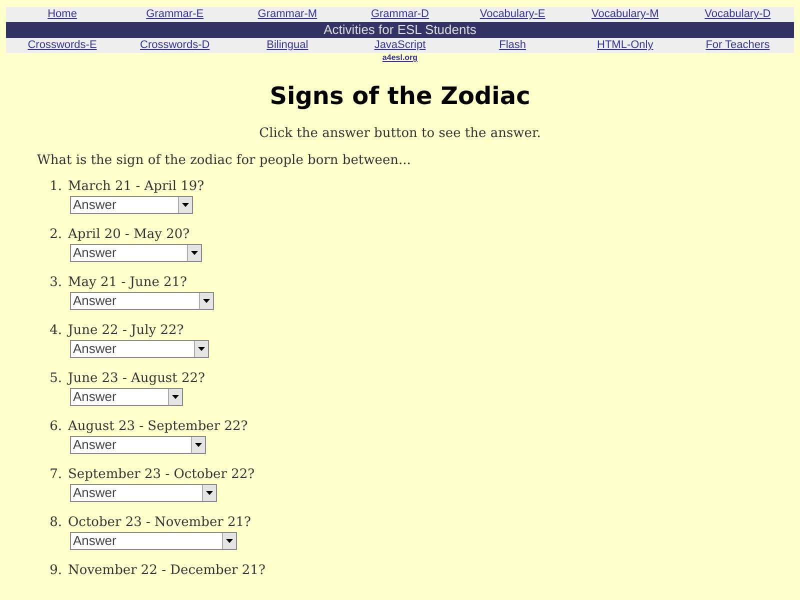 This screenshot has width=800, height=600. I want to click on question-item: November 22 - December 21?, so click(167, 571).